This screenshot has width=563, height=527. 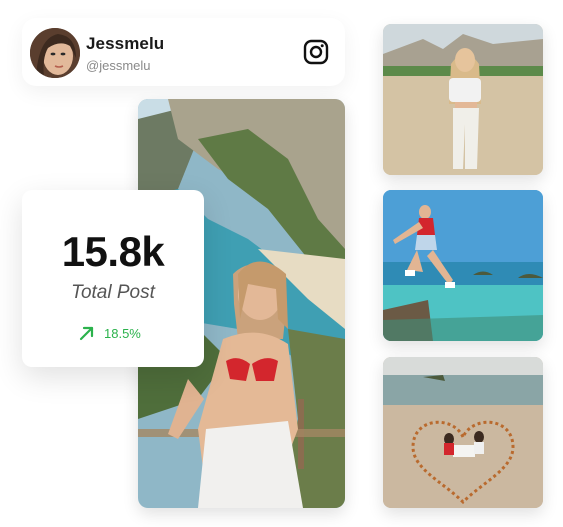 What do you see at coordinates (86, 333) in the screenshot?
I see `arrow-up-right-icon` at bounding box center [86, 333].